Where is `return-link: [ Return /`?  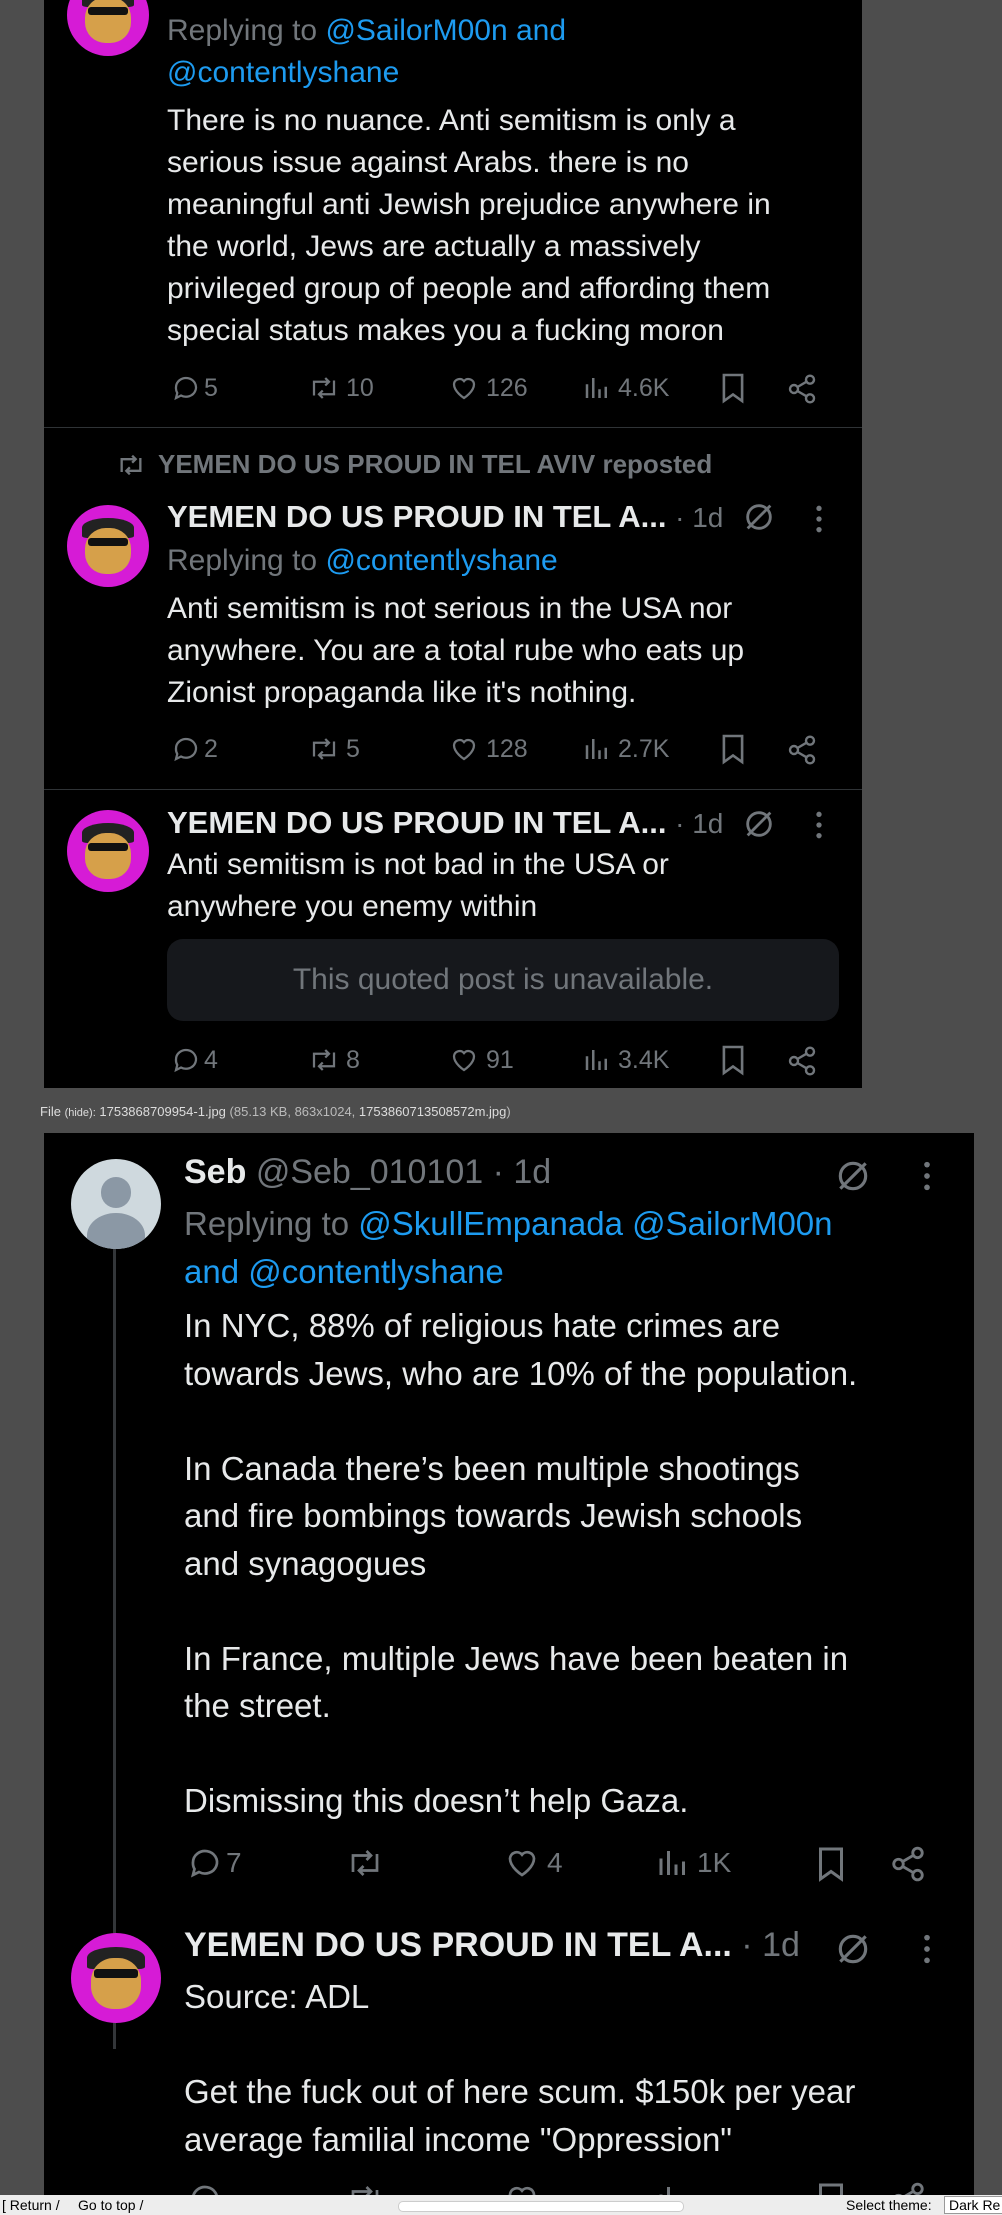
return-link: [ Return / is located at coordinates (31, 2205).